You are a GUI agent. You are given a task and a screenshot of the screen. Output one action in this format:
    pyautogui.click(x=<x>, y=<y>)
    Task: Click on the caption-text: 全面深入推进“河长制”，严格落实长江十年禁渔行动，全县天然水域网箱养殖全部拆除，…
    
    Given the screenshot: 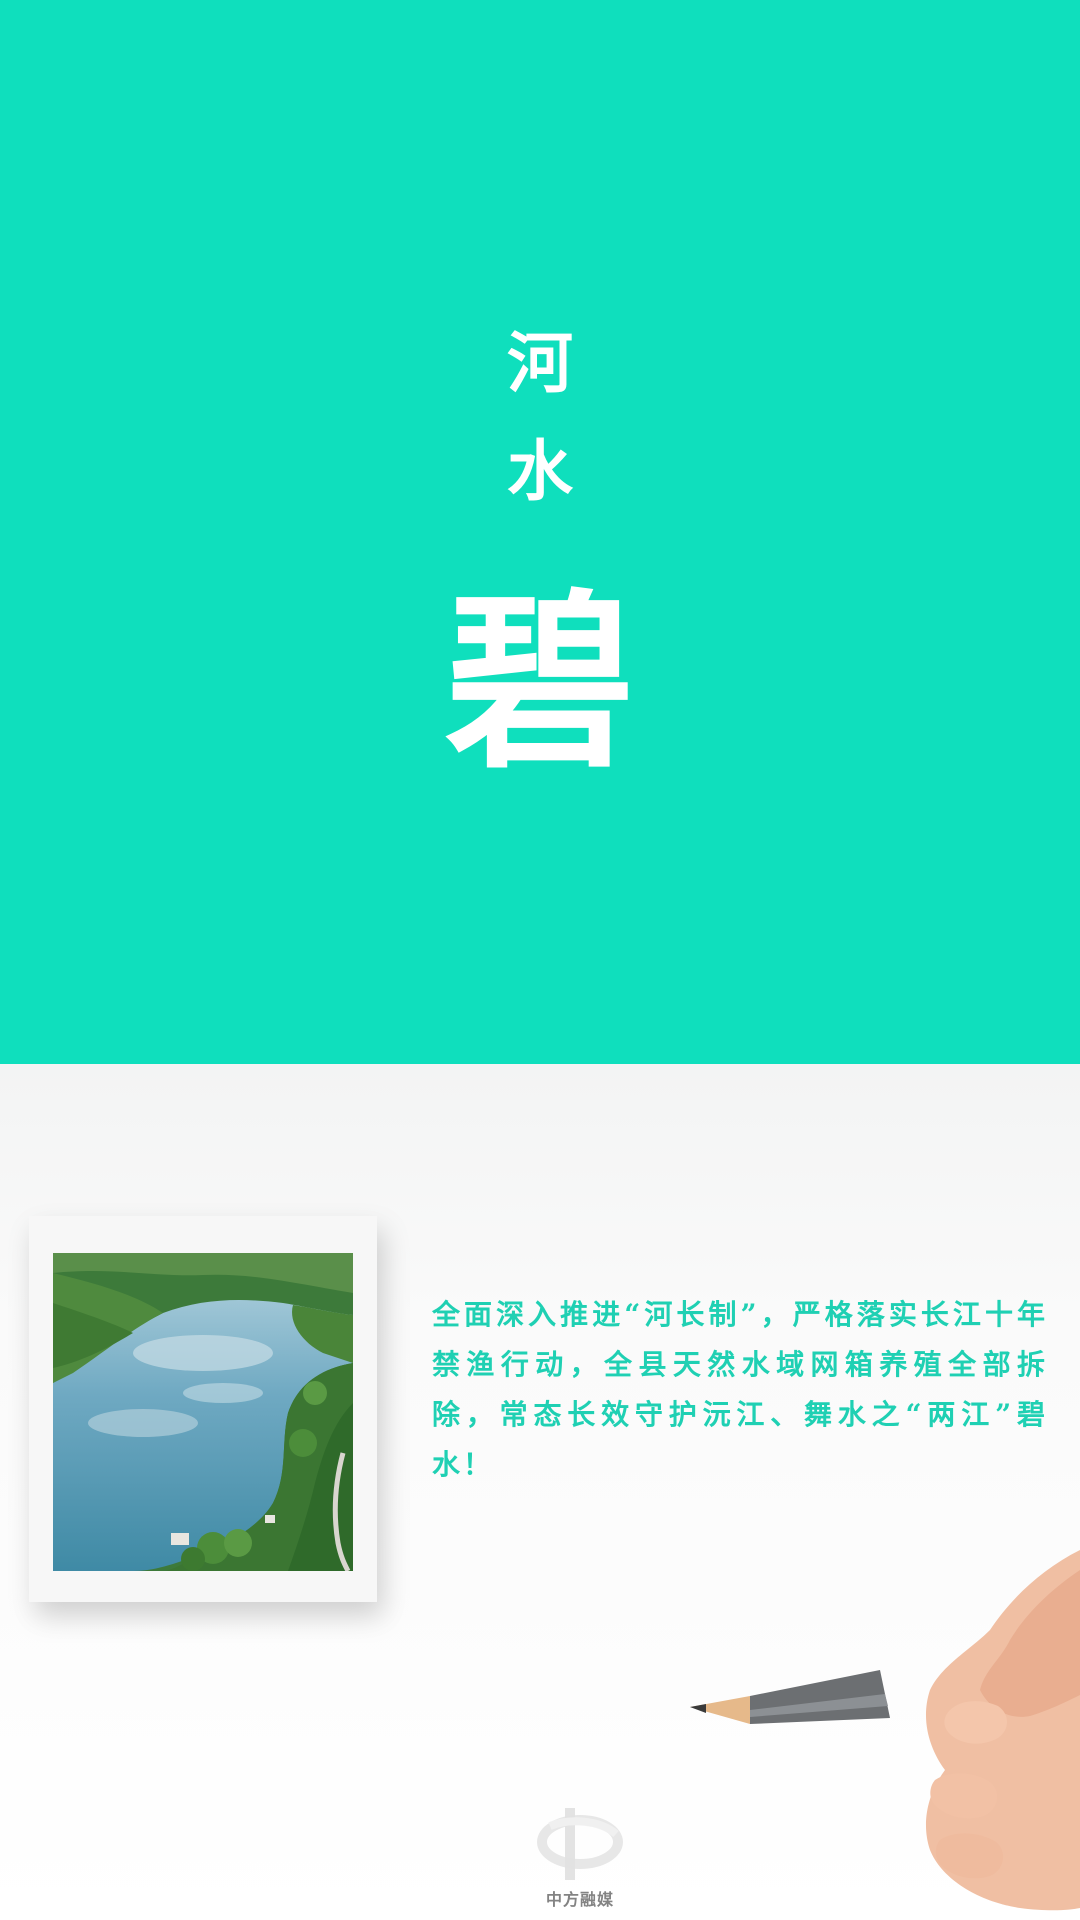 What is the action you would take?
    pyautogui.click(x=740, y=1389)
    